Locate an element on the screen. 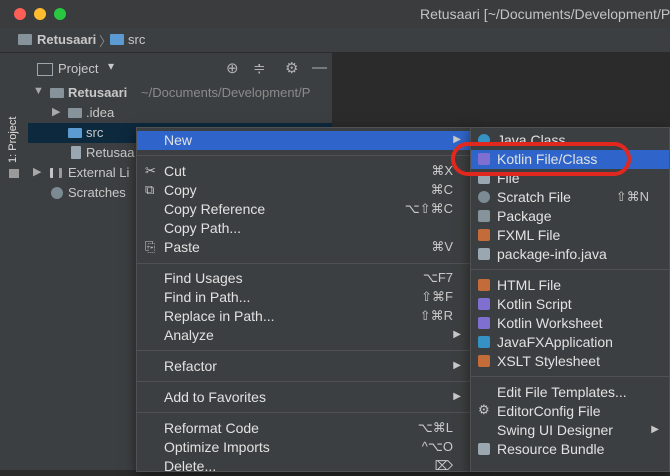 This screenshot has height=476, width=670. submenu-item-kotlin-script: Kotlin Script is located at coordinates (570, 304).